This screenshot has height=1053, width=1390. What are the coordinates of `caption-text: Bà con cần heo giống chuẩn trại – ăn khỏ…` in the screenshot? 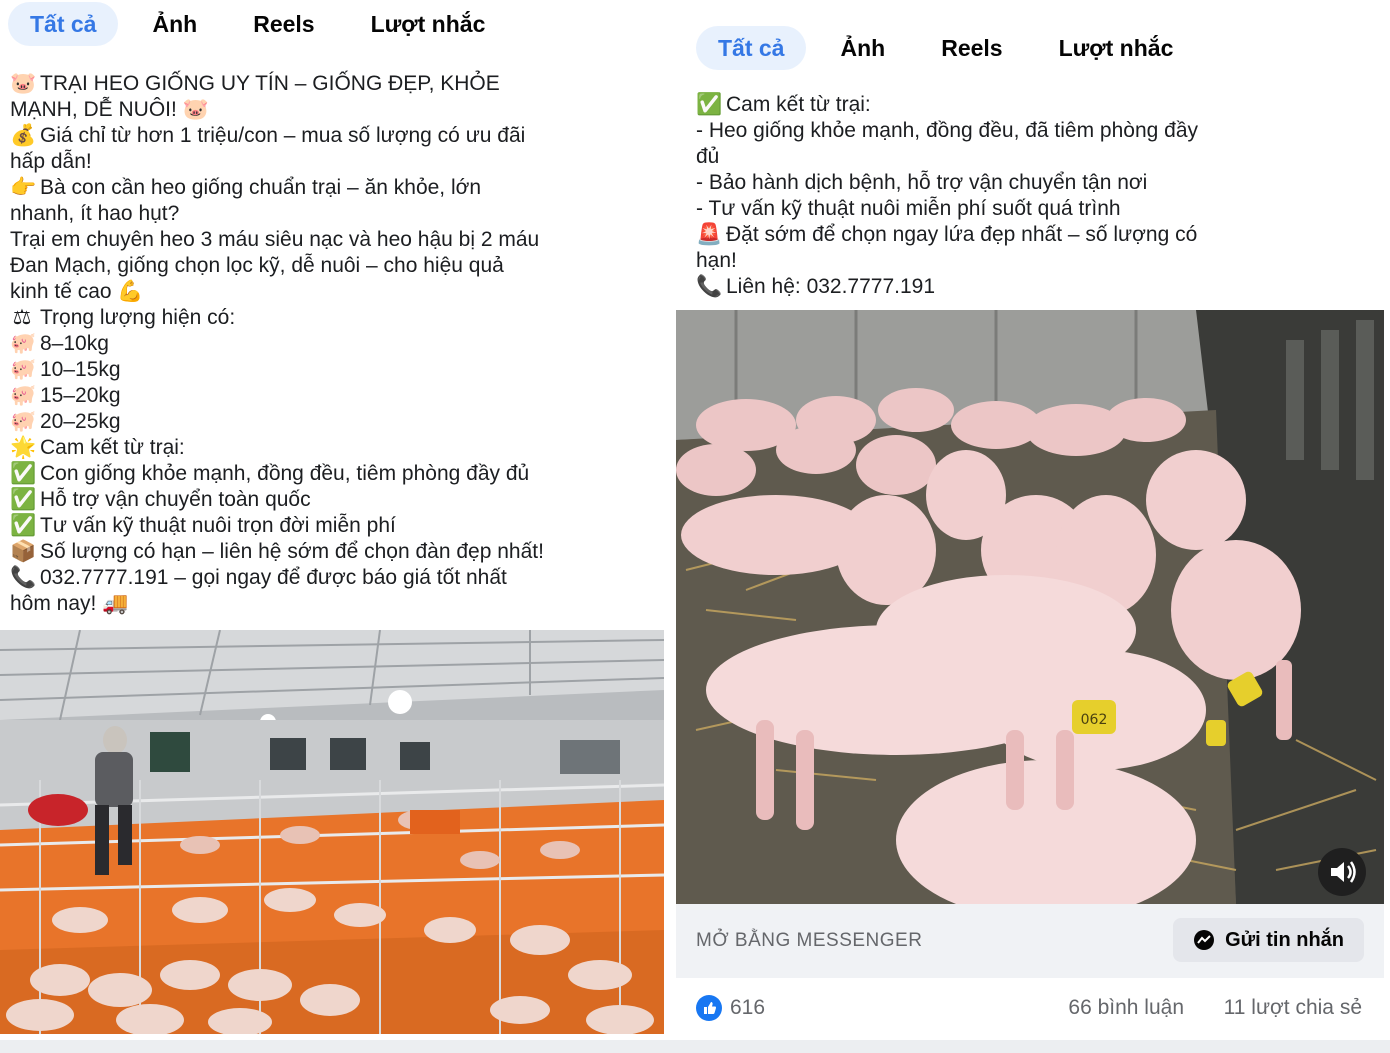 It's located at (261, 187).